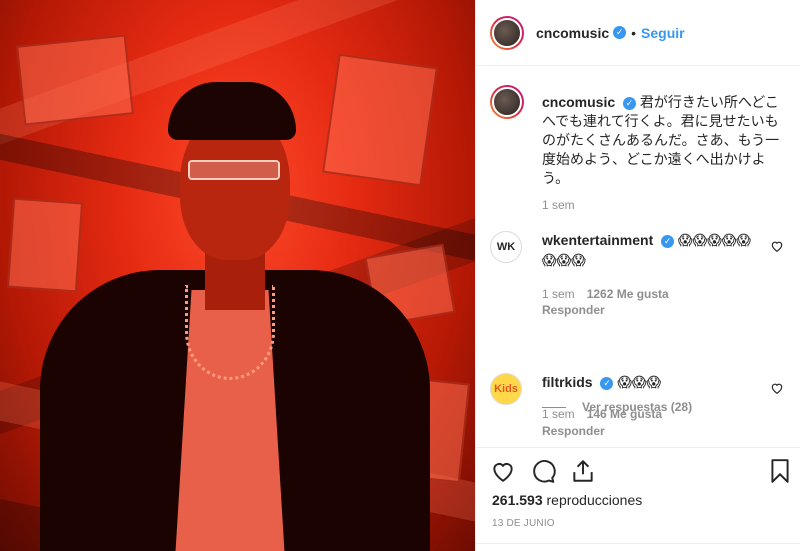  What do you see at coordinates (597, 240) in the screenshot?
I see `commenter-username: wkentertainment` at bounding box center [597, 240].